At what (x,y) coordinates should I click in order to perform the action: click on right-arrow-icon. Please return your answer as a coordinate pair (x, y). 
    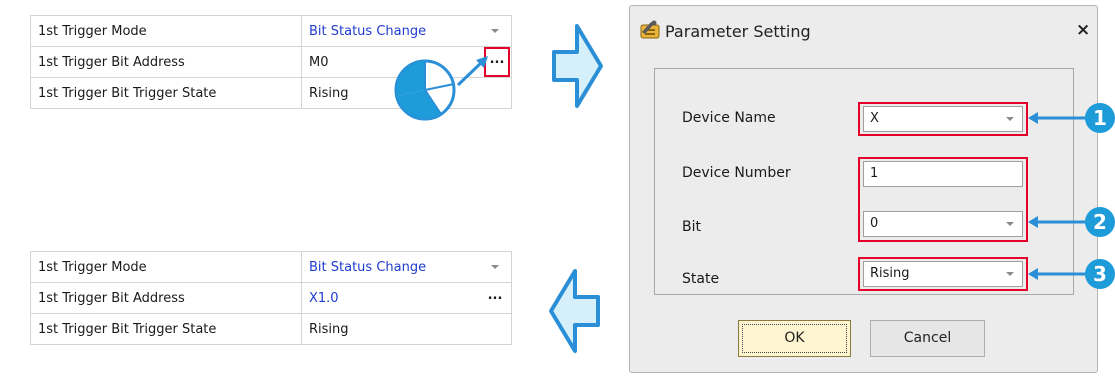
    Looking at the image, I should click on (577, 66).